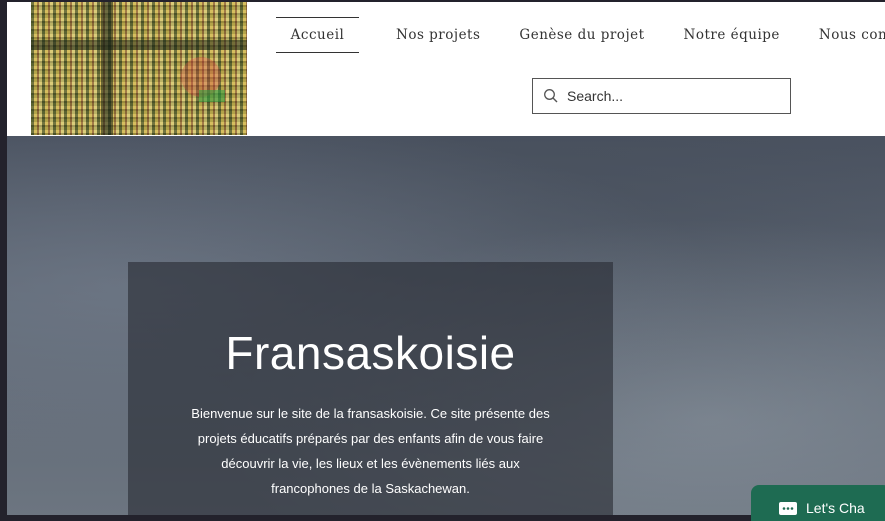 Image resolution: width=885 pixels, height=521 pixels. What do you see at coordinates (139, 68) in the screenshot?
I see `site-logo` at bounding box center [139, 68].